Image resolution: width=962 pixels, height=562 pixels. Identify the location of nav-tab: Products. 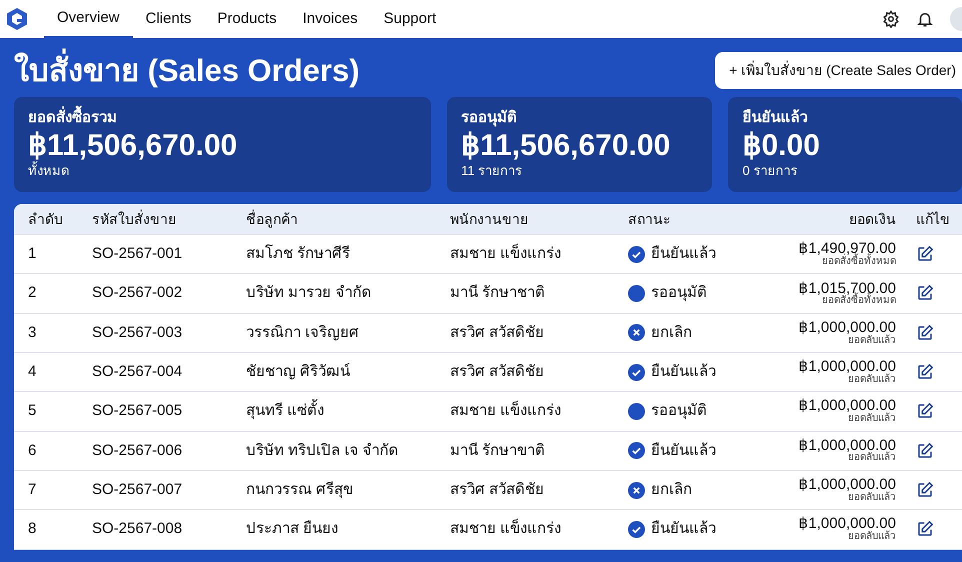
(247, 19).